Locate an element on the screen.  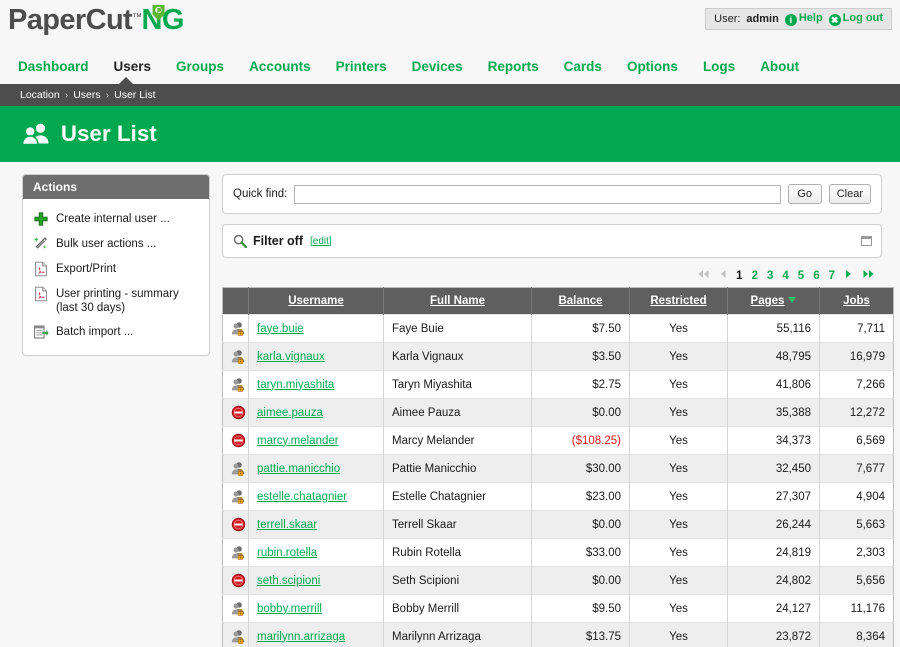
username-link: pattie.manicchio is located at coordinates (298, 469).